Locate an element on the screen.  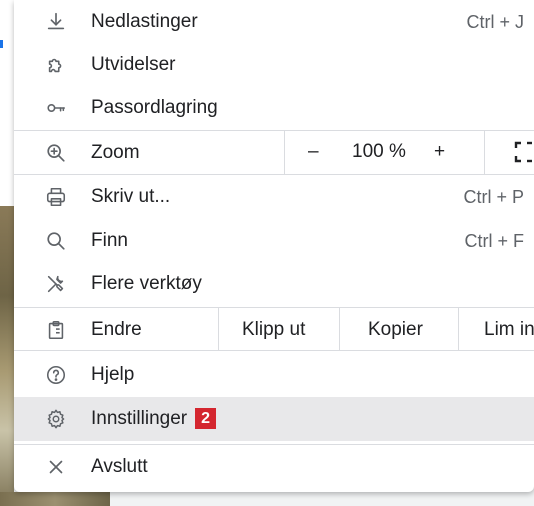
settings-label-text: Innstillinger is located at coordinates (139, 418).